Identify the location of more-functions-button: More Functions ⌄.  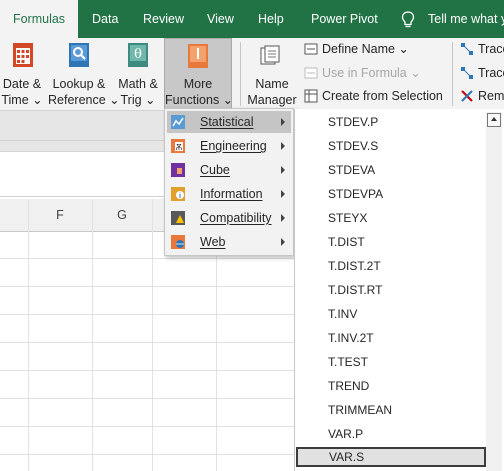
(199, 74).